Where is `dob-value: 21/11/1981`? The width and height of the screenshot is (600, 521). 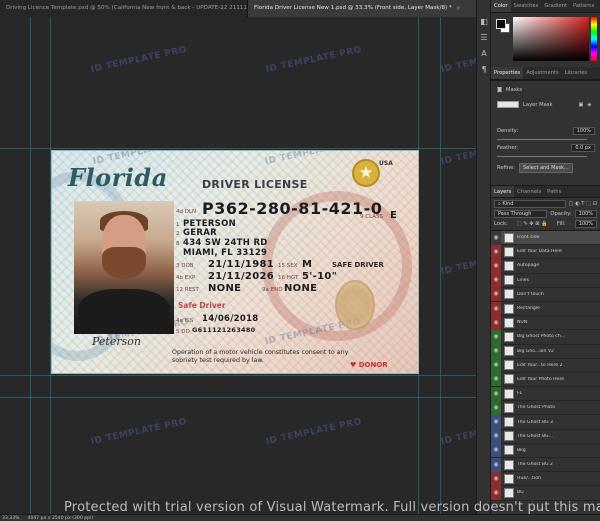
dob-value: 21/11/1981 is located at coordinates (241, 264).